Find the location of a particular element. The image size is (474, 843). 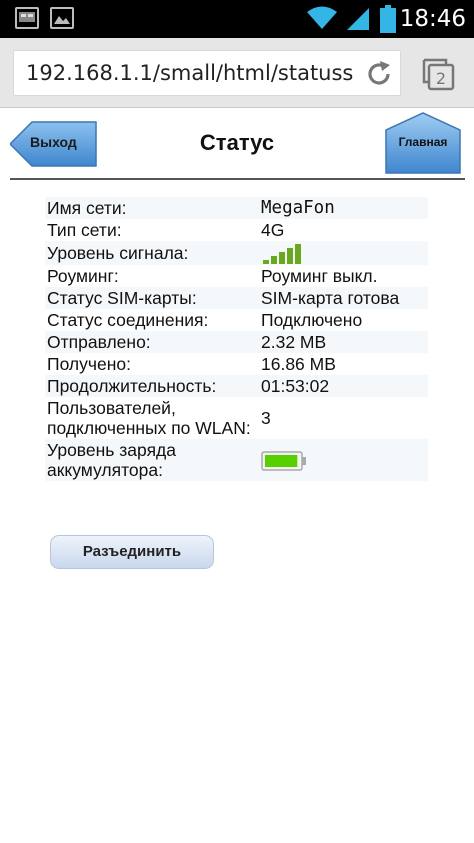

url-field: 192.168.1.1/small/html/statuss is located at coordinates (207, 73).